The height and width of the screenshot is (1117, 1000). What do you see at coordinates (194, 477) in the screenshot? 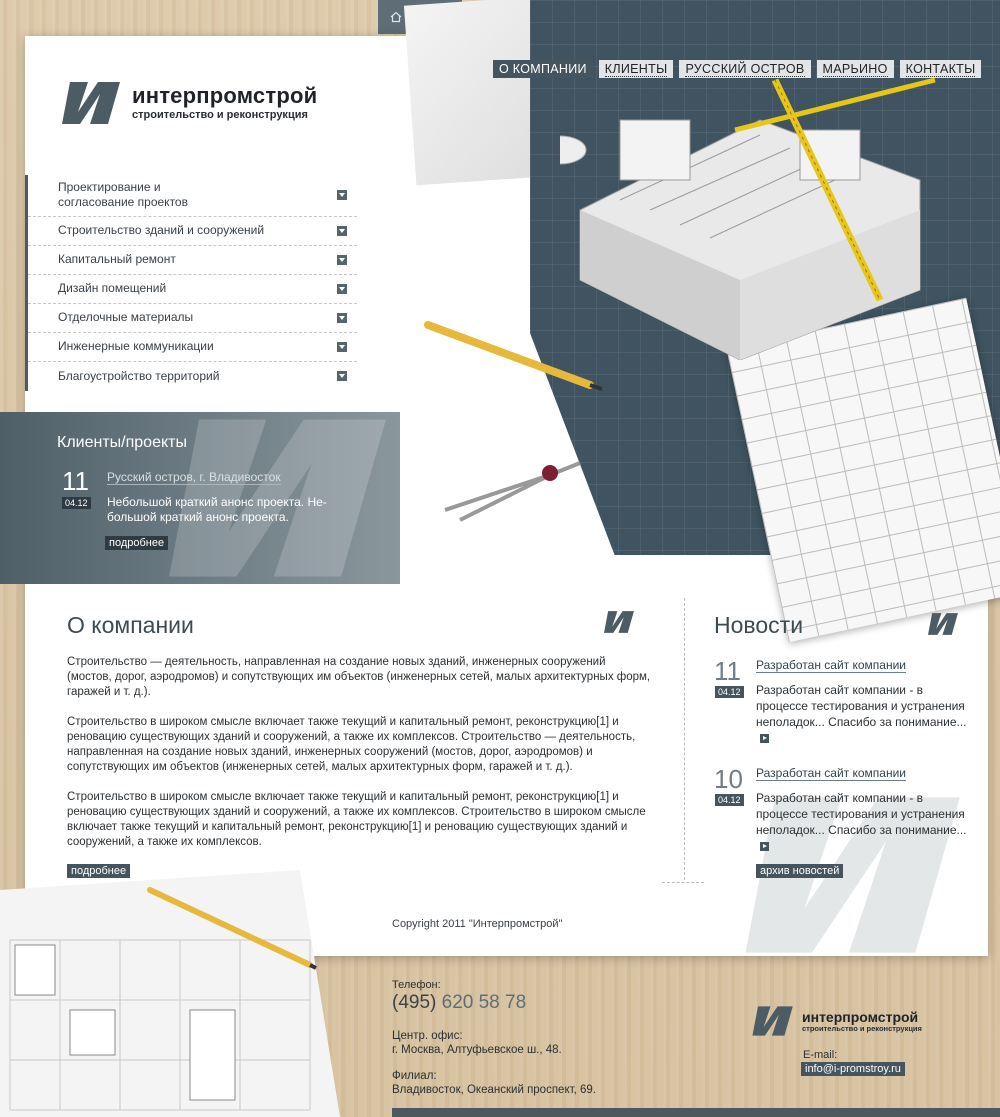
I see `clients-project-link: Русский остров, г. Владивосток` at bounding box center [194, 477].